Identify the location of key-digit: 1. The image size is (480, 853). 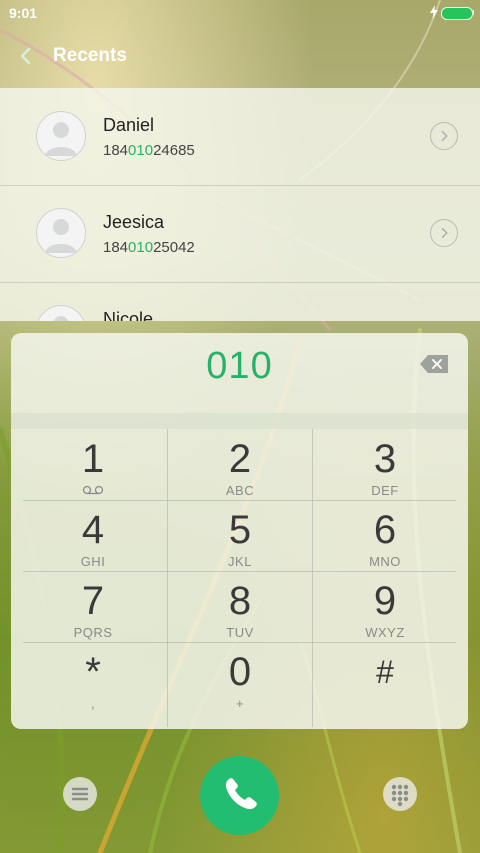
(93, 459).